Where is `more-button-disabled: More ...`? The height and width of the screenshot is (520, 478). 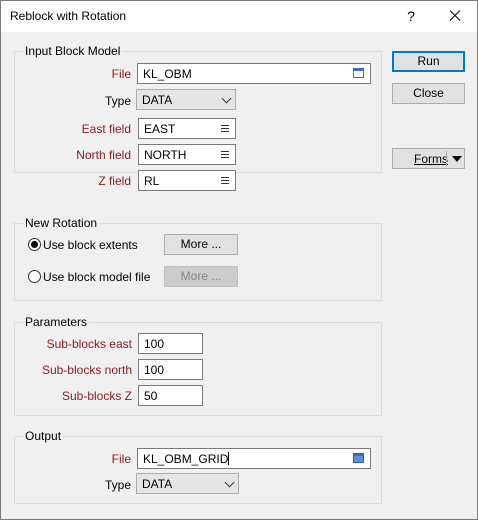 more-button-disabled: More ... is located at coordinates (201, 276).